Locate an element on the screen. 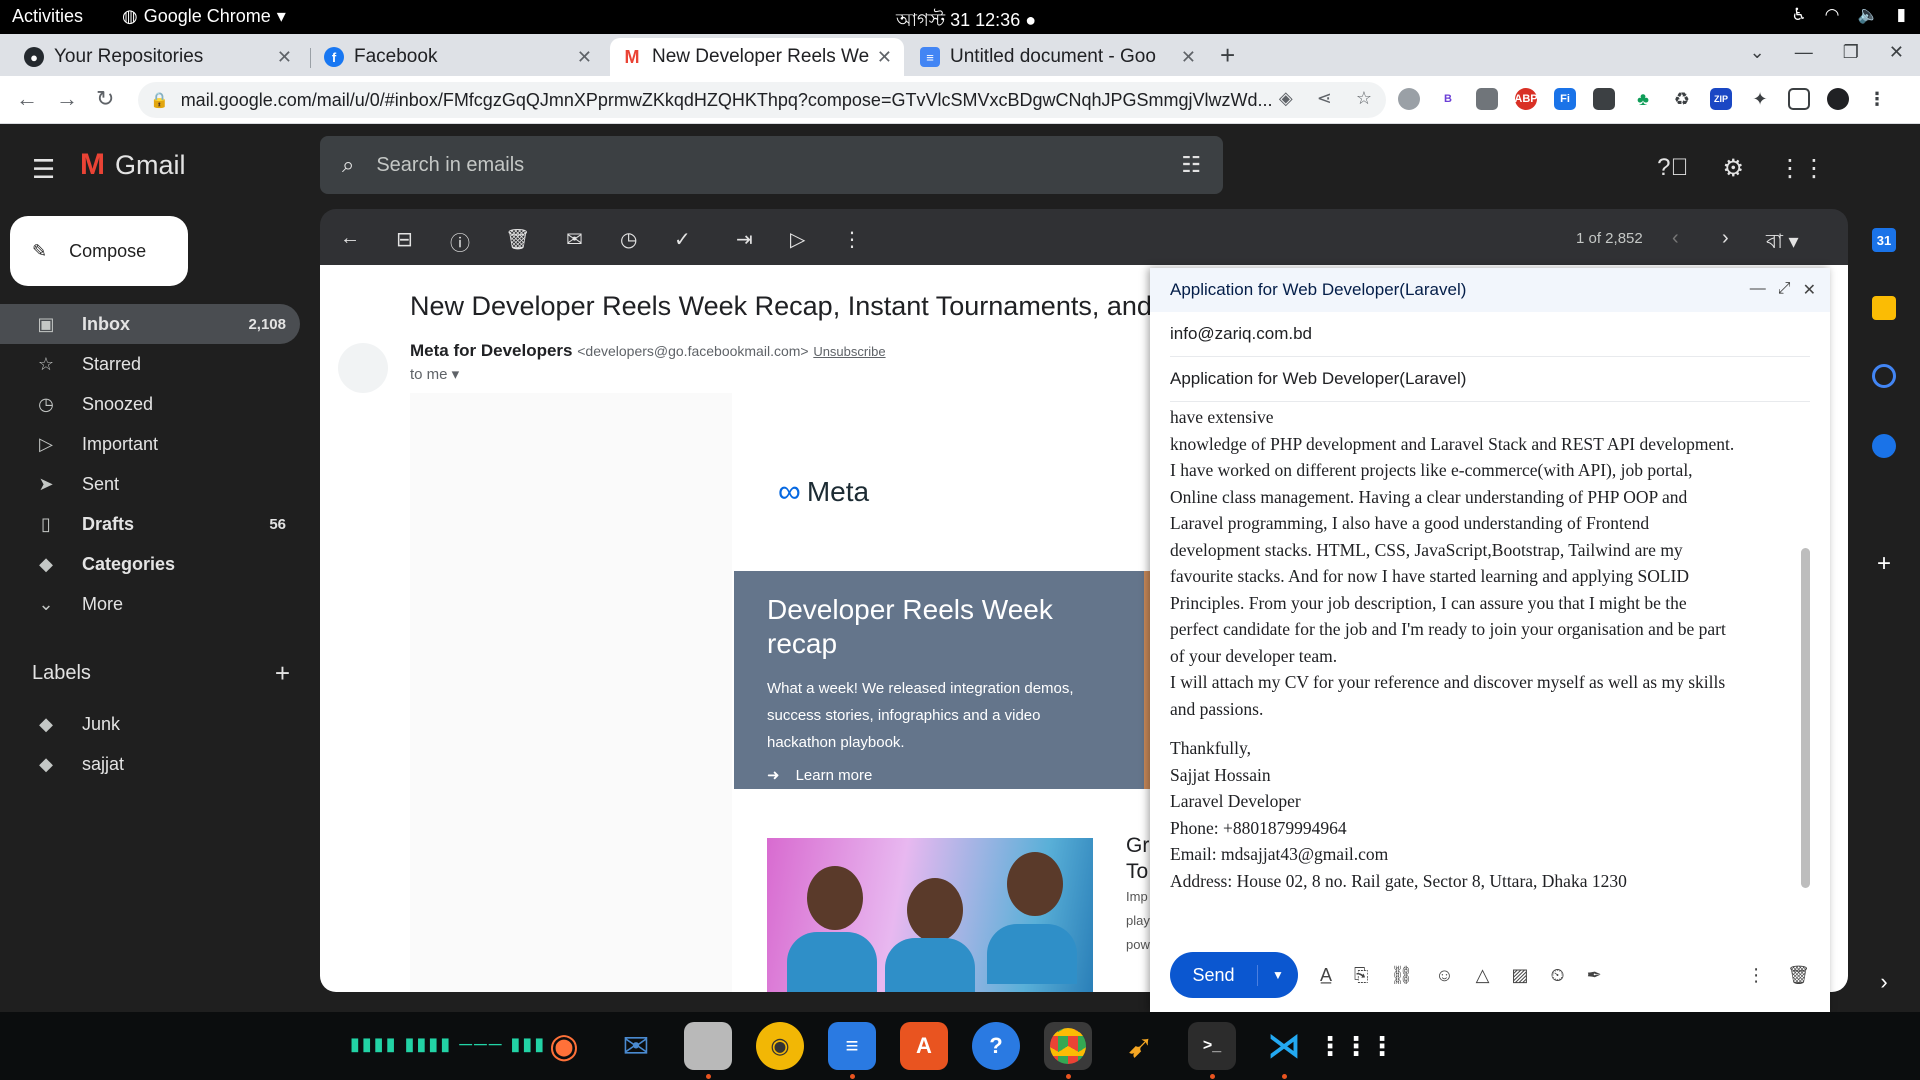 The height and width of the screenshot is (1080, 1920). older-icon: › is located at coordinates (1725, 238).